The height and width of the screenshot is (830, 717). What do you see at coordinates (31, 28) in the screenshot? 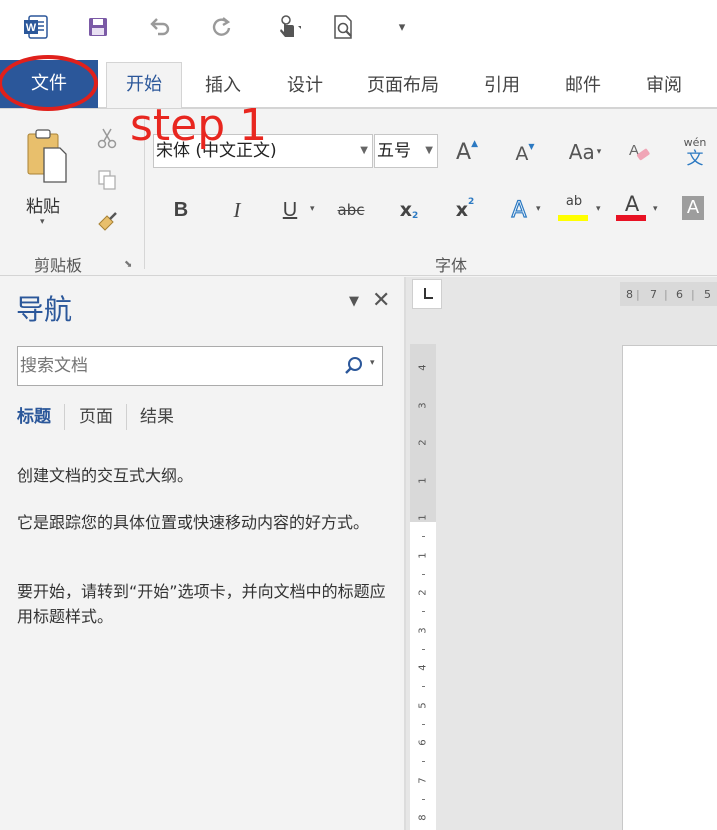
I see `word-icon-letter: W` at bounding box center [31, 28].